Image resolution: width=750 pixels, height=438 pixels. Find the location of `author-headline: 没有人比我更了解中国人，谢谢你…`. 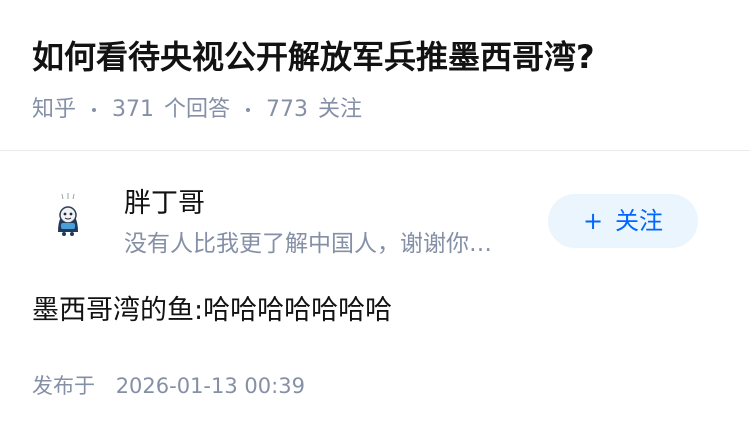

author-headline: 没有人比我更了解中国人，谢谢你… is located at coordinates (308, 244).